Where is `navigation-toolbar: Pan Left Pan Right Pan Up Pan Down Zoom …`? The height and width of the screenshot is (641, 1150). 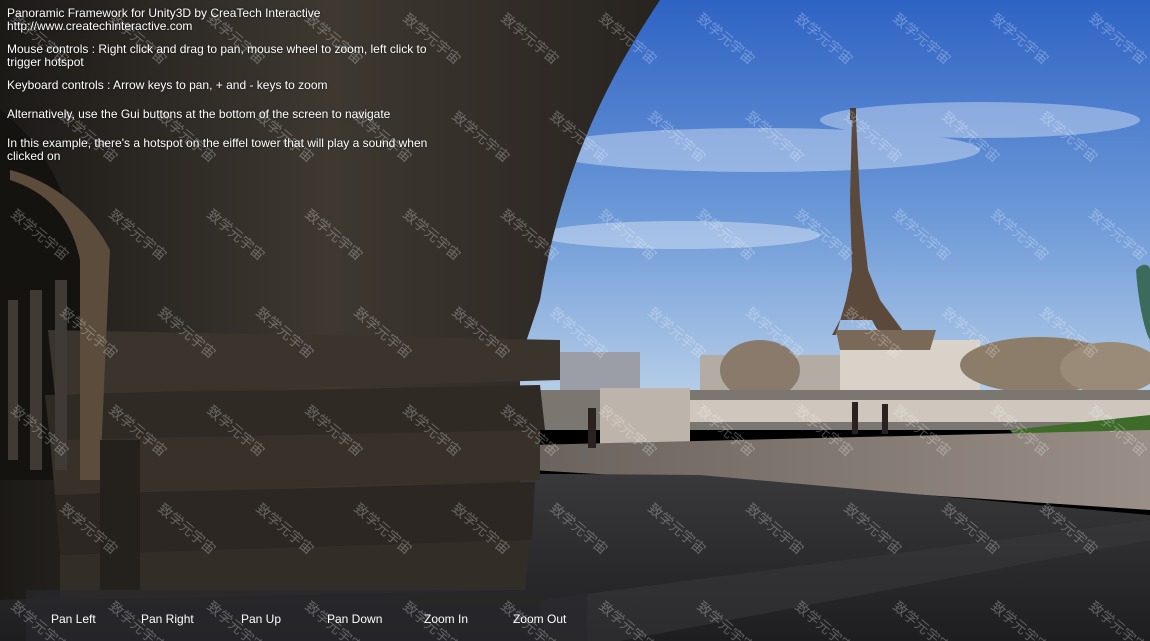 navigation-toolbar: Pan Left Pan Right Pan Up Pan Down Zoom … is located at coordinates (306, 615).